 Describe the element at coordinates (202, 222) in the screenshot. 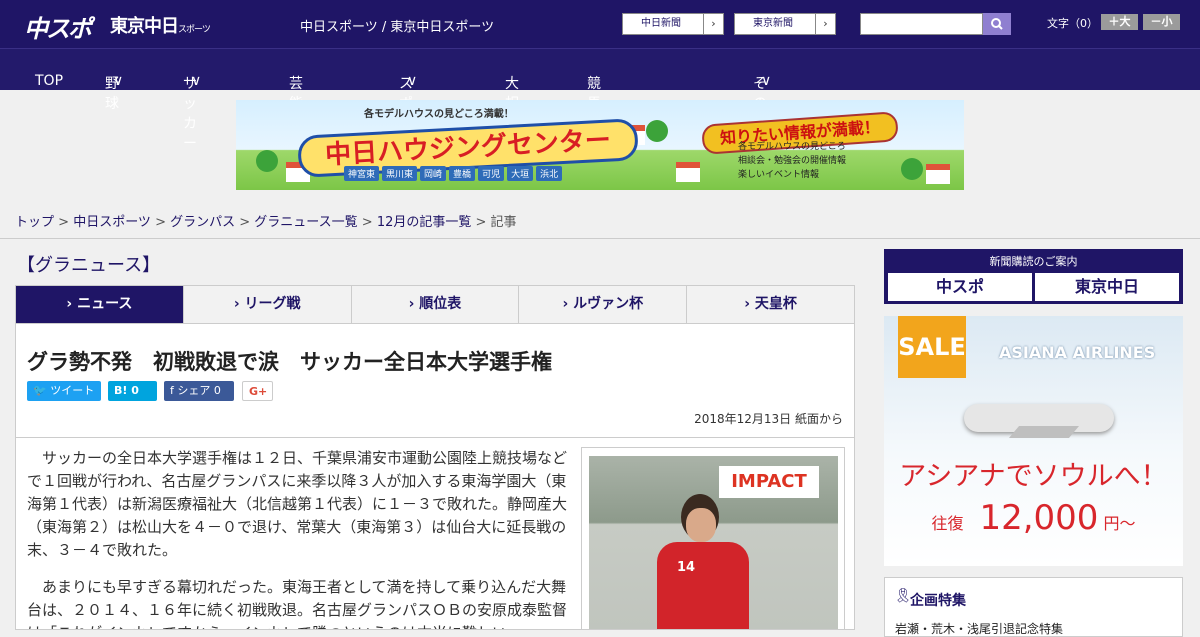

I see `breadcrumb-link: グランパス` at that location.